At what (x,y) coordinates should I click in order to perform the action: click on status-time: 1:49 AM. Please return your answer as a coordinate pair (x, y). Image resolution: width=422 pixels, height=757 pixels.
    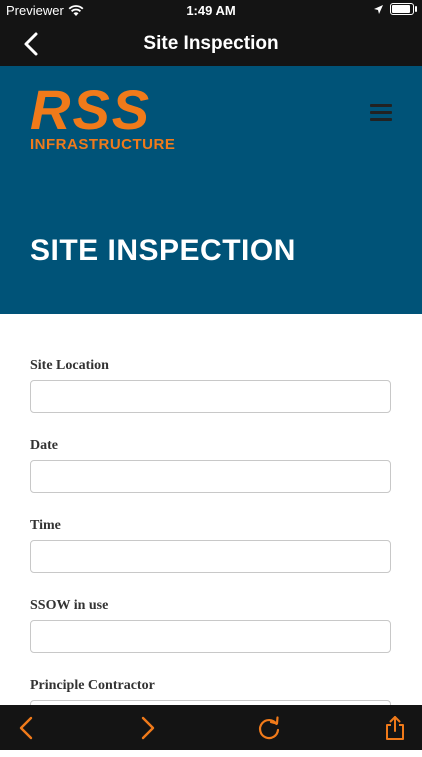
    Looking at the image, I should click on (211, 10).